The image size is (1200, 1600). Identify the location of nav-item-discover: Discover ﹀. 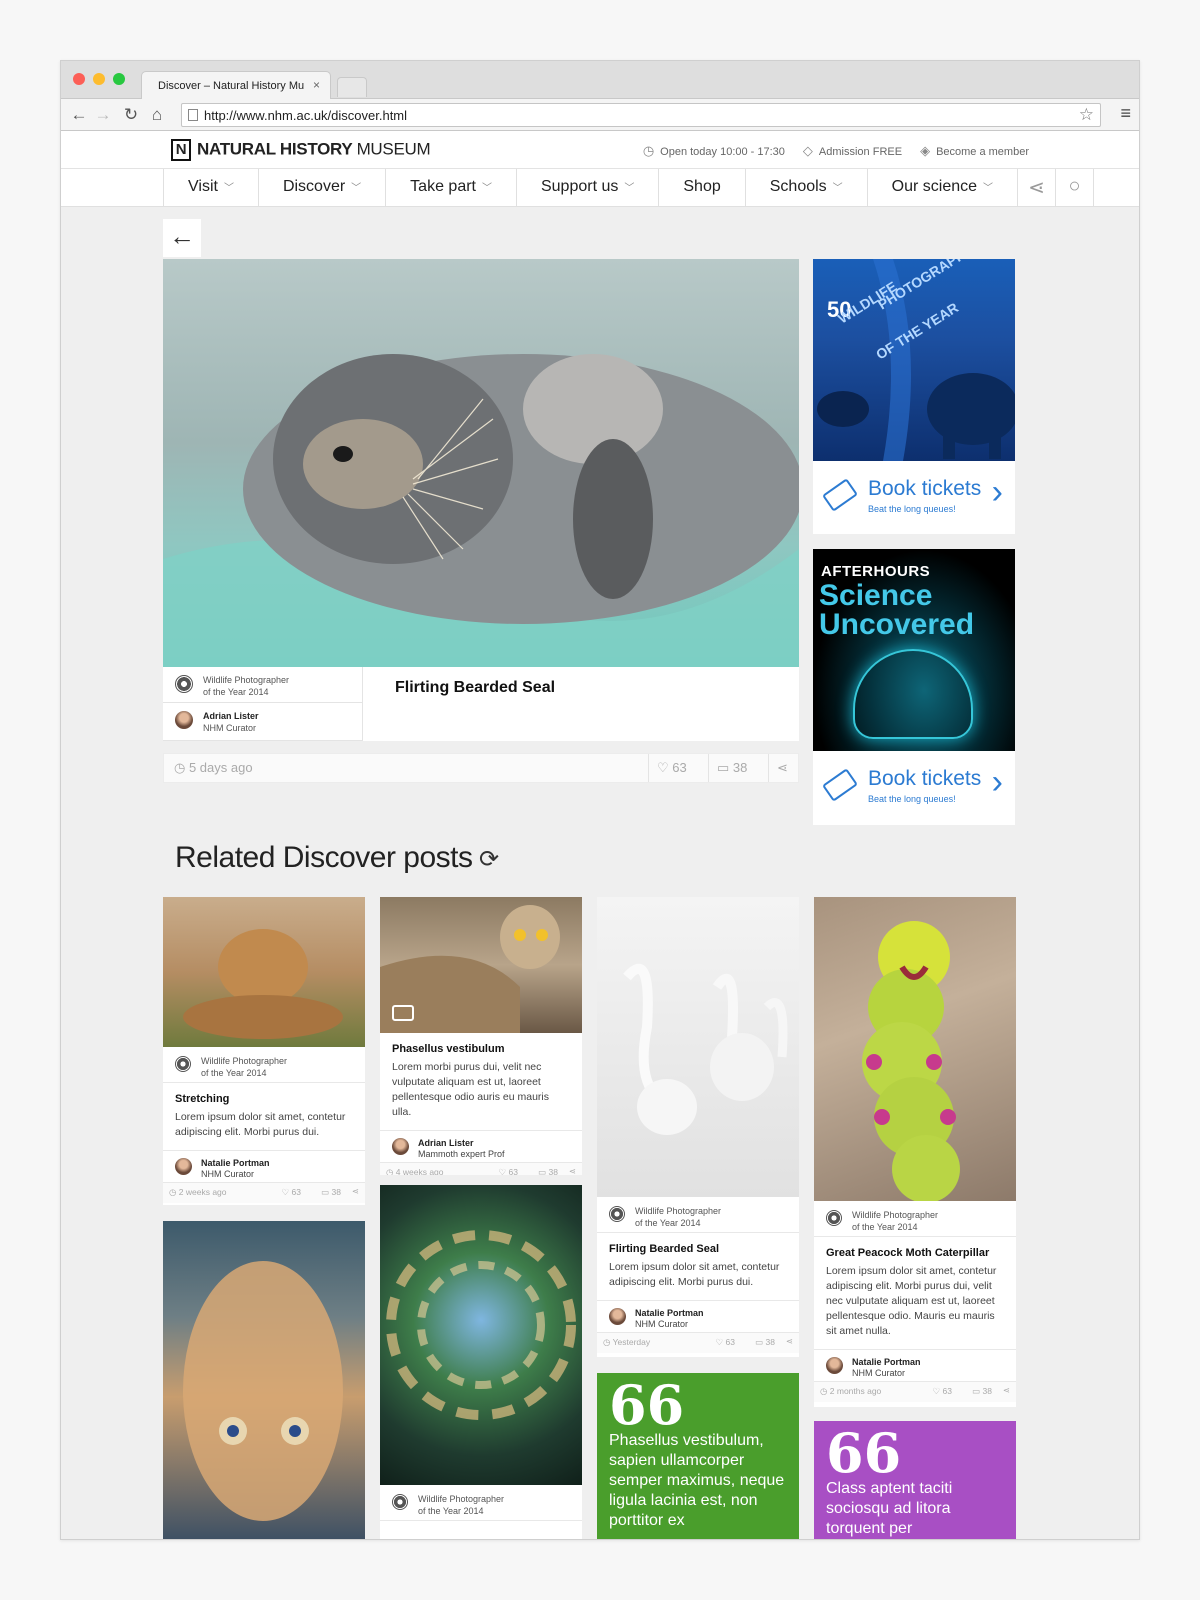
(323, 188).